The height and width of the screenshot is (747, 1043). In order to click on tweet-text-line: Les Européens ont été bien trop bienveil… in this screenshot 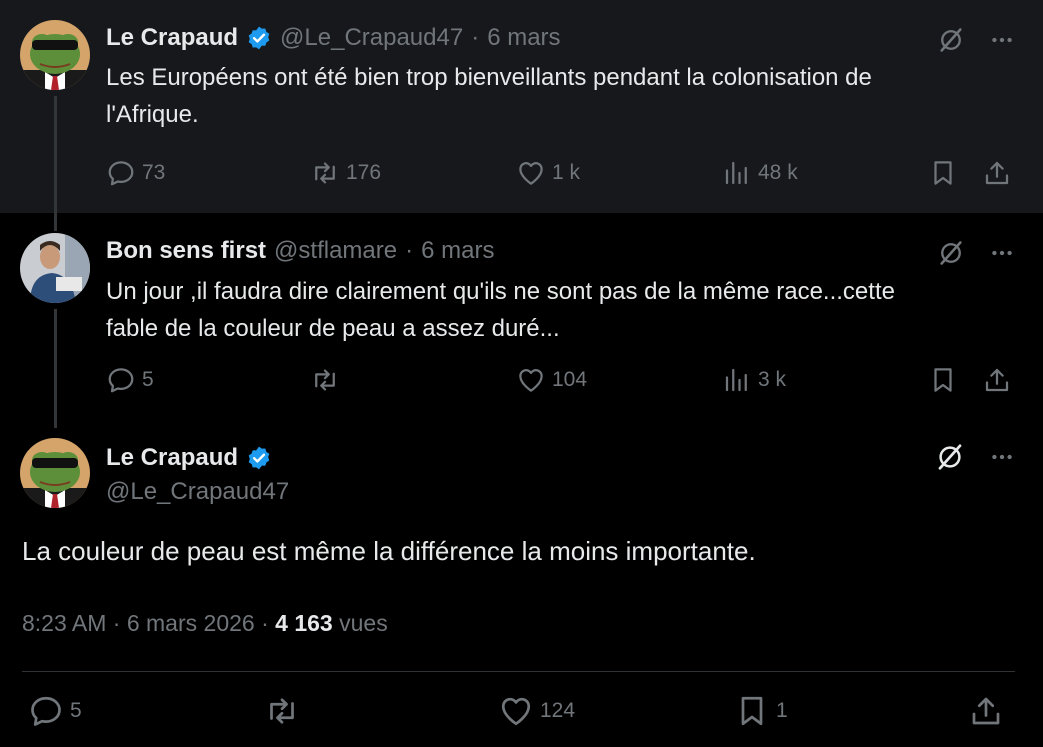, I will do `click(489, 77)`.